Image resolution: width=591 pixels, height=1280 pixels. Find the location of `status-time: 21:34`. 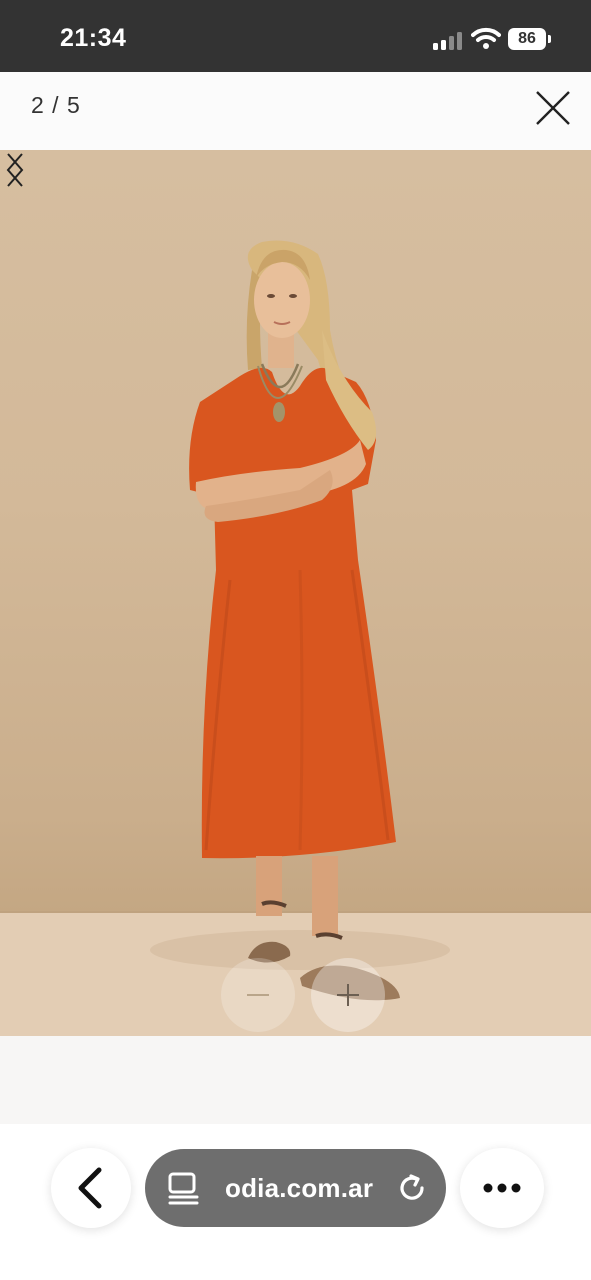

status-time: 21:34 is located at coordinates (93, 38).